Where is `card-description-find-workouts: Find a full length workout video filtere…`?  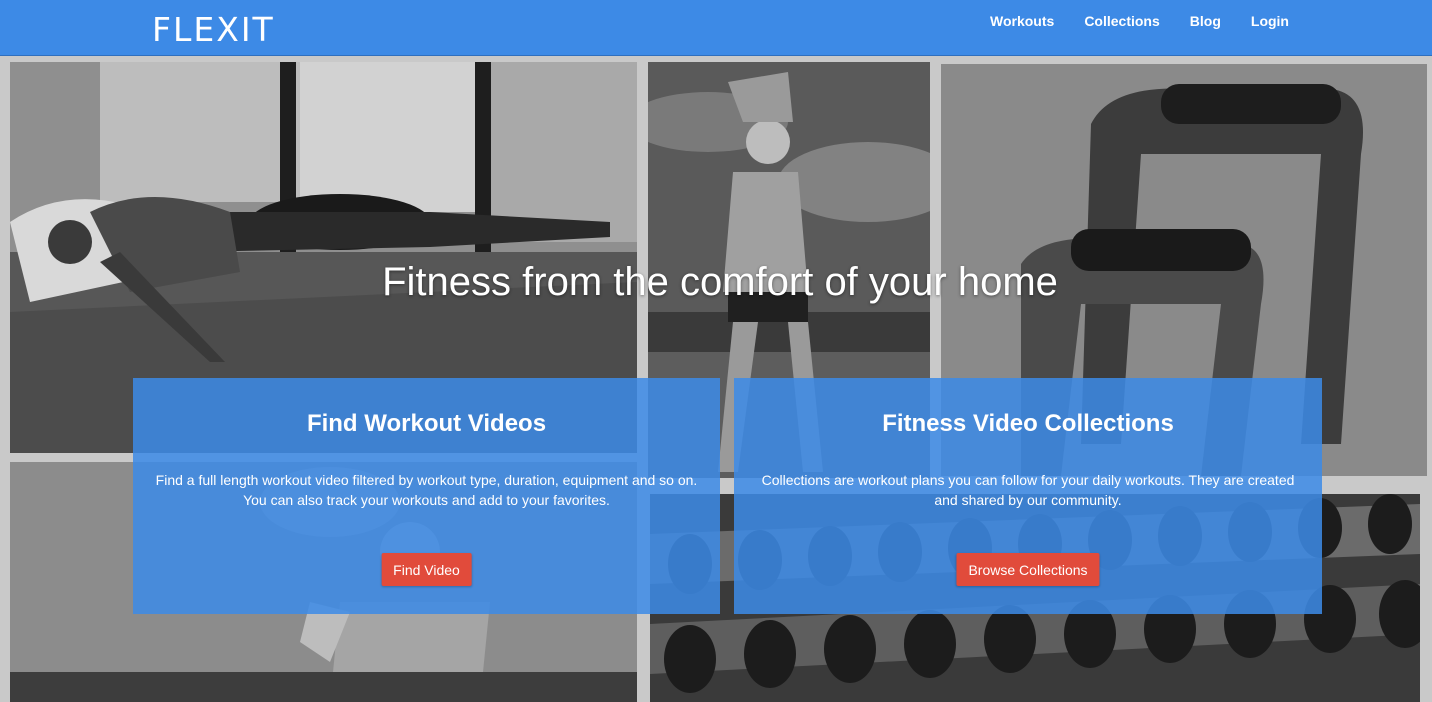 card-description-find-workouts: Find a full length workout video filtere… is located at coordinates (426, 490).